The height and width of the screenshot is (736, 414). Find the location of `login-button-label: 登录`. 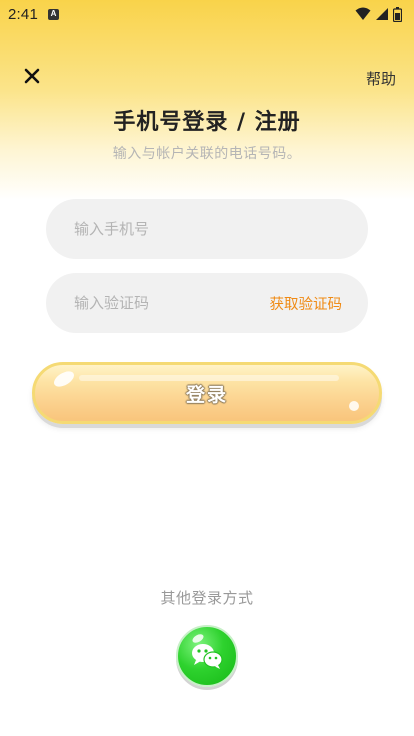

login-button-label: 登录 is located at coordinates (206, 394).